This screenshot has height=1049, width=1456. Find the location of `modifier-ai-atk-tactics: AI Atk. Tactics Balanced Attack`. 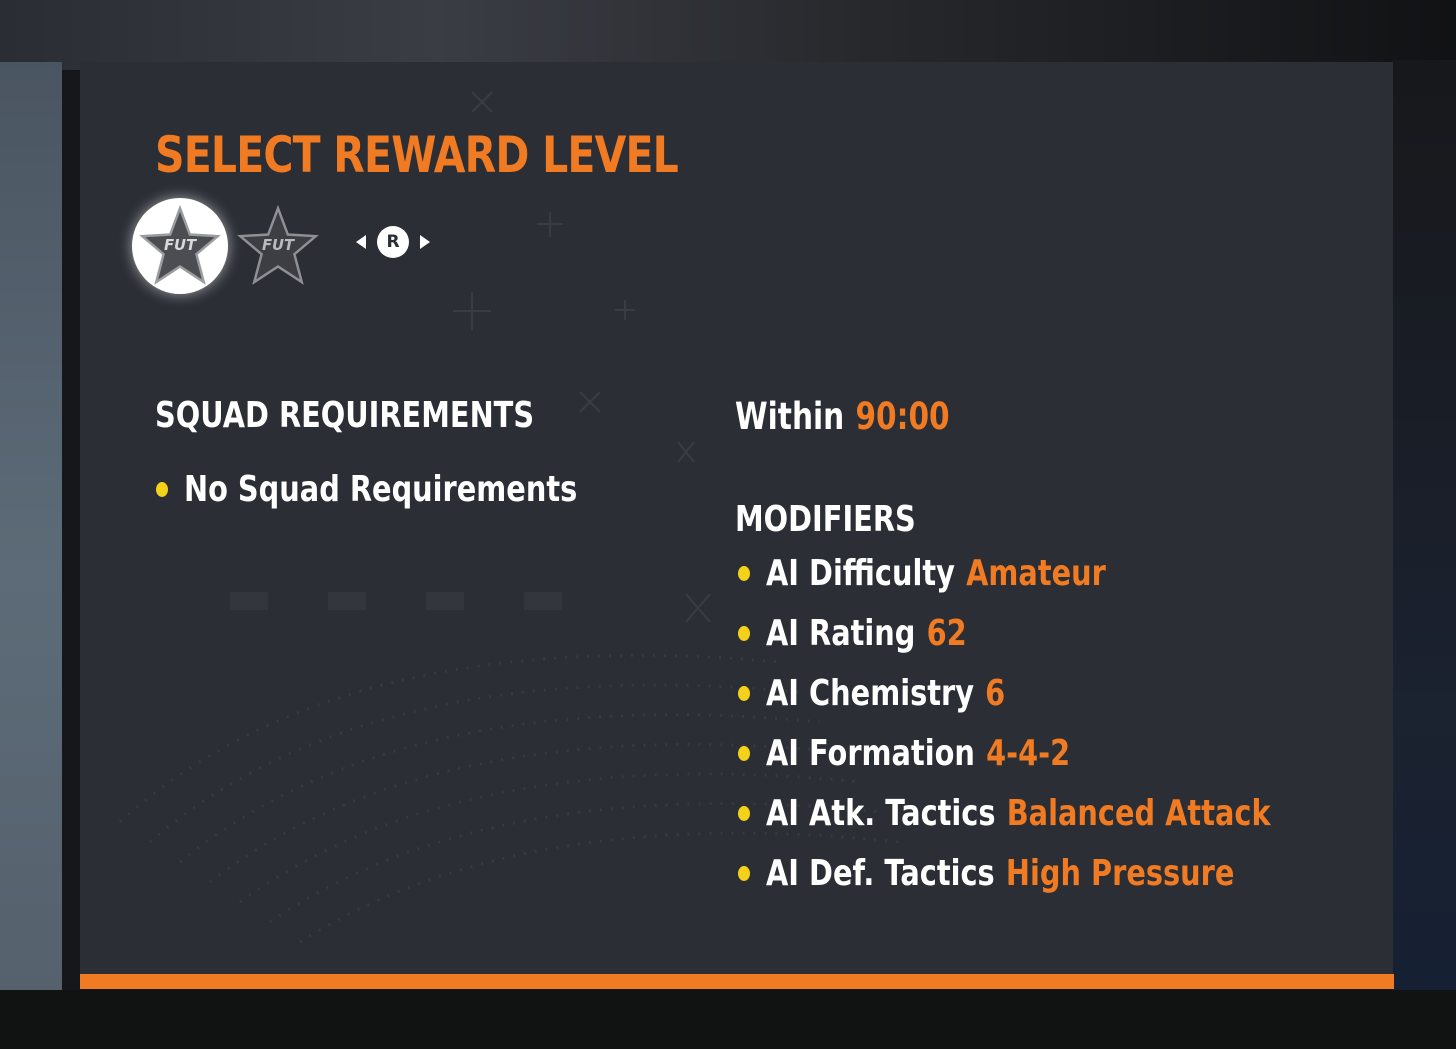

modifier-ai-atk-tactics: AI Atk. Tactics Balanced Attack is located at coordinates (1004, 813).